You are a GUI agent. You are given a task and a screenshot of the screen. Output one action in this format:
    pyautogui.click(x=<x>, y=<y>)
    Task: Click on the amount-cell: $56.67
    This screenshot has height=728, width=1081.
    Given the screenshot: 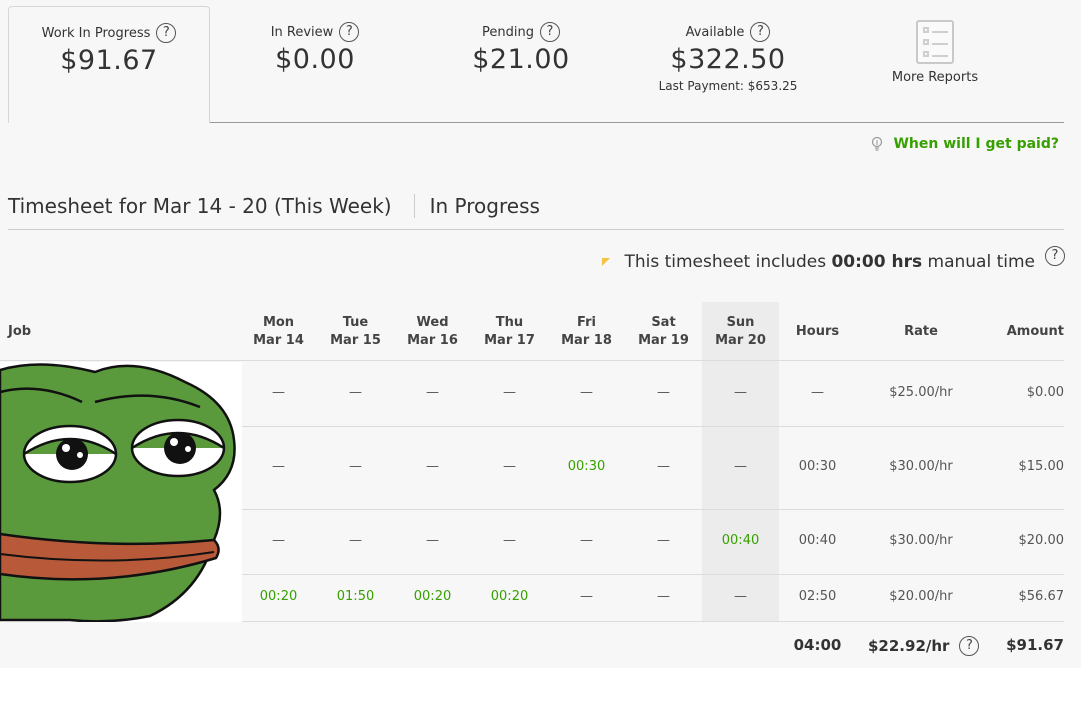 What is the action you would take?
    pyautogui.click(x=1041, y=596)
    